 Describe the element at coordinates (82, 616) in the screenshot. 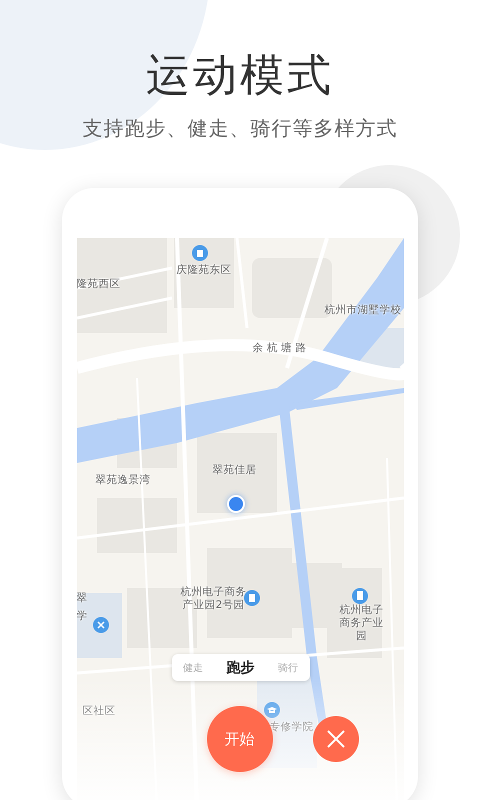

I see `map-label: 学` at that location.